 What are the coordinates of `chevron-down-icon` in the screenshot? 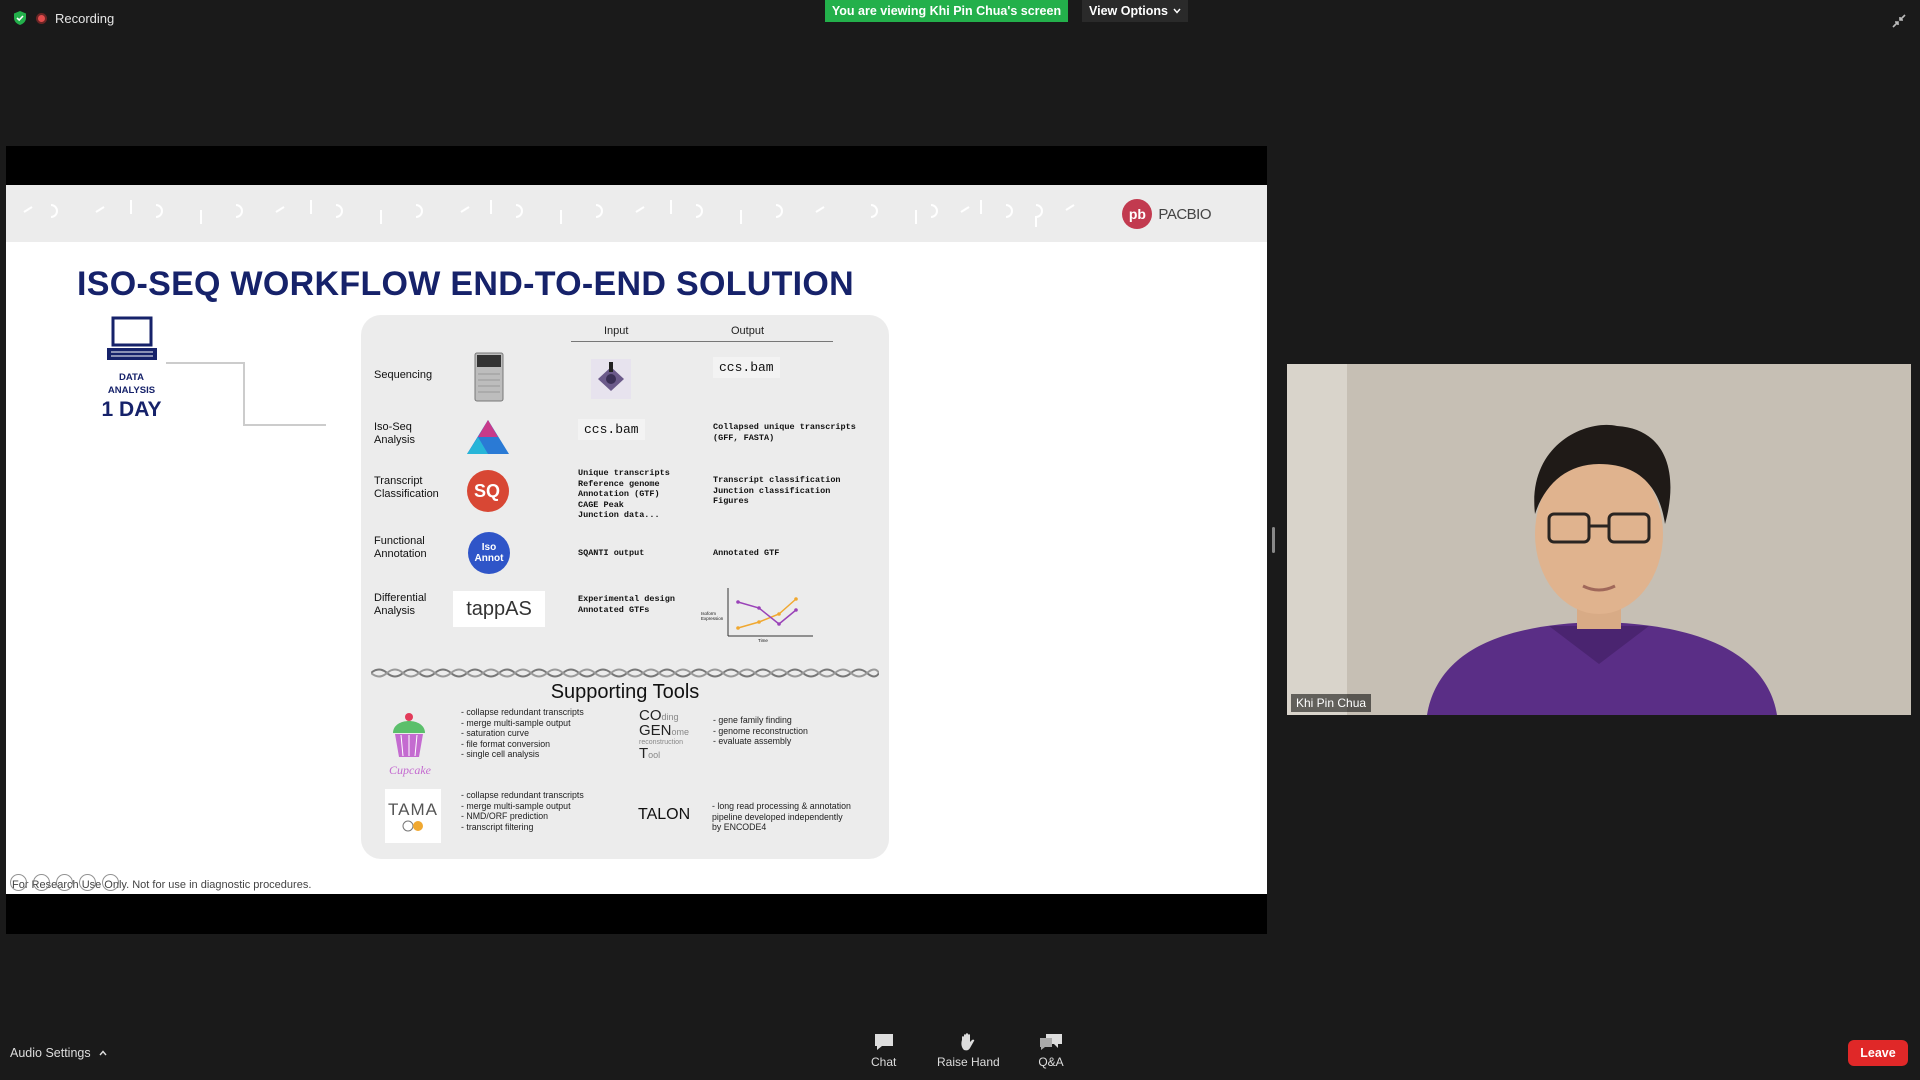 It's located at (1177, 11).